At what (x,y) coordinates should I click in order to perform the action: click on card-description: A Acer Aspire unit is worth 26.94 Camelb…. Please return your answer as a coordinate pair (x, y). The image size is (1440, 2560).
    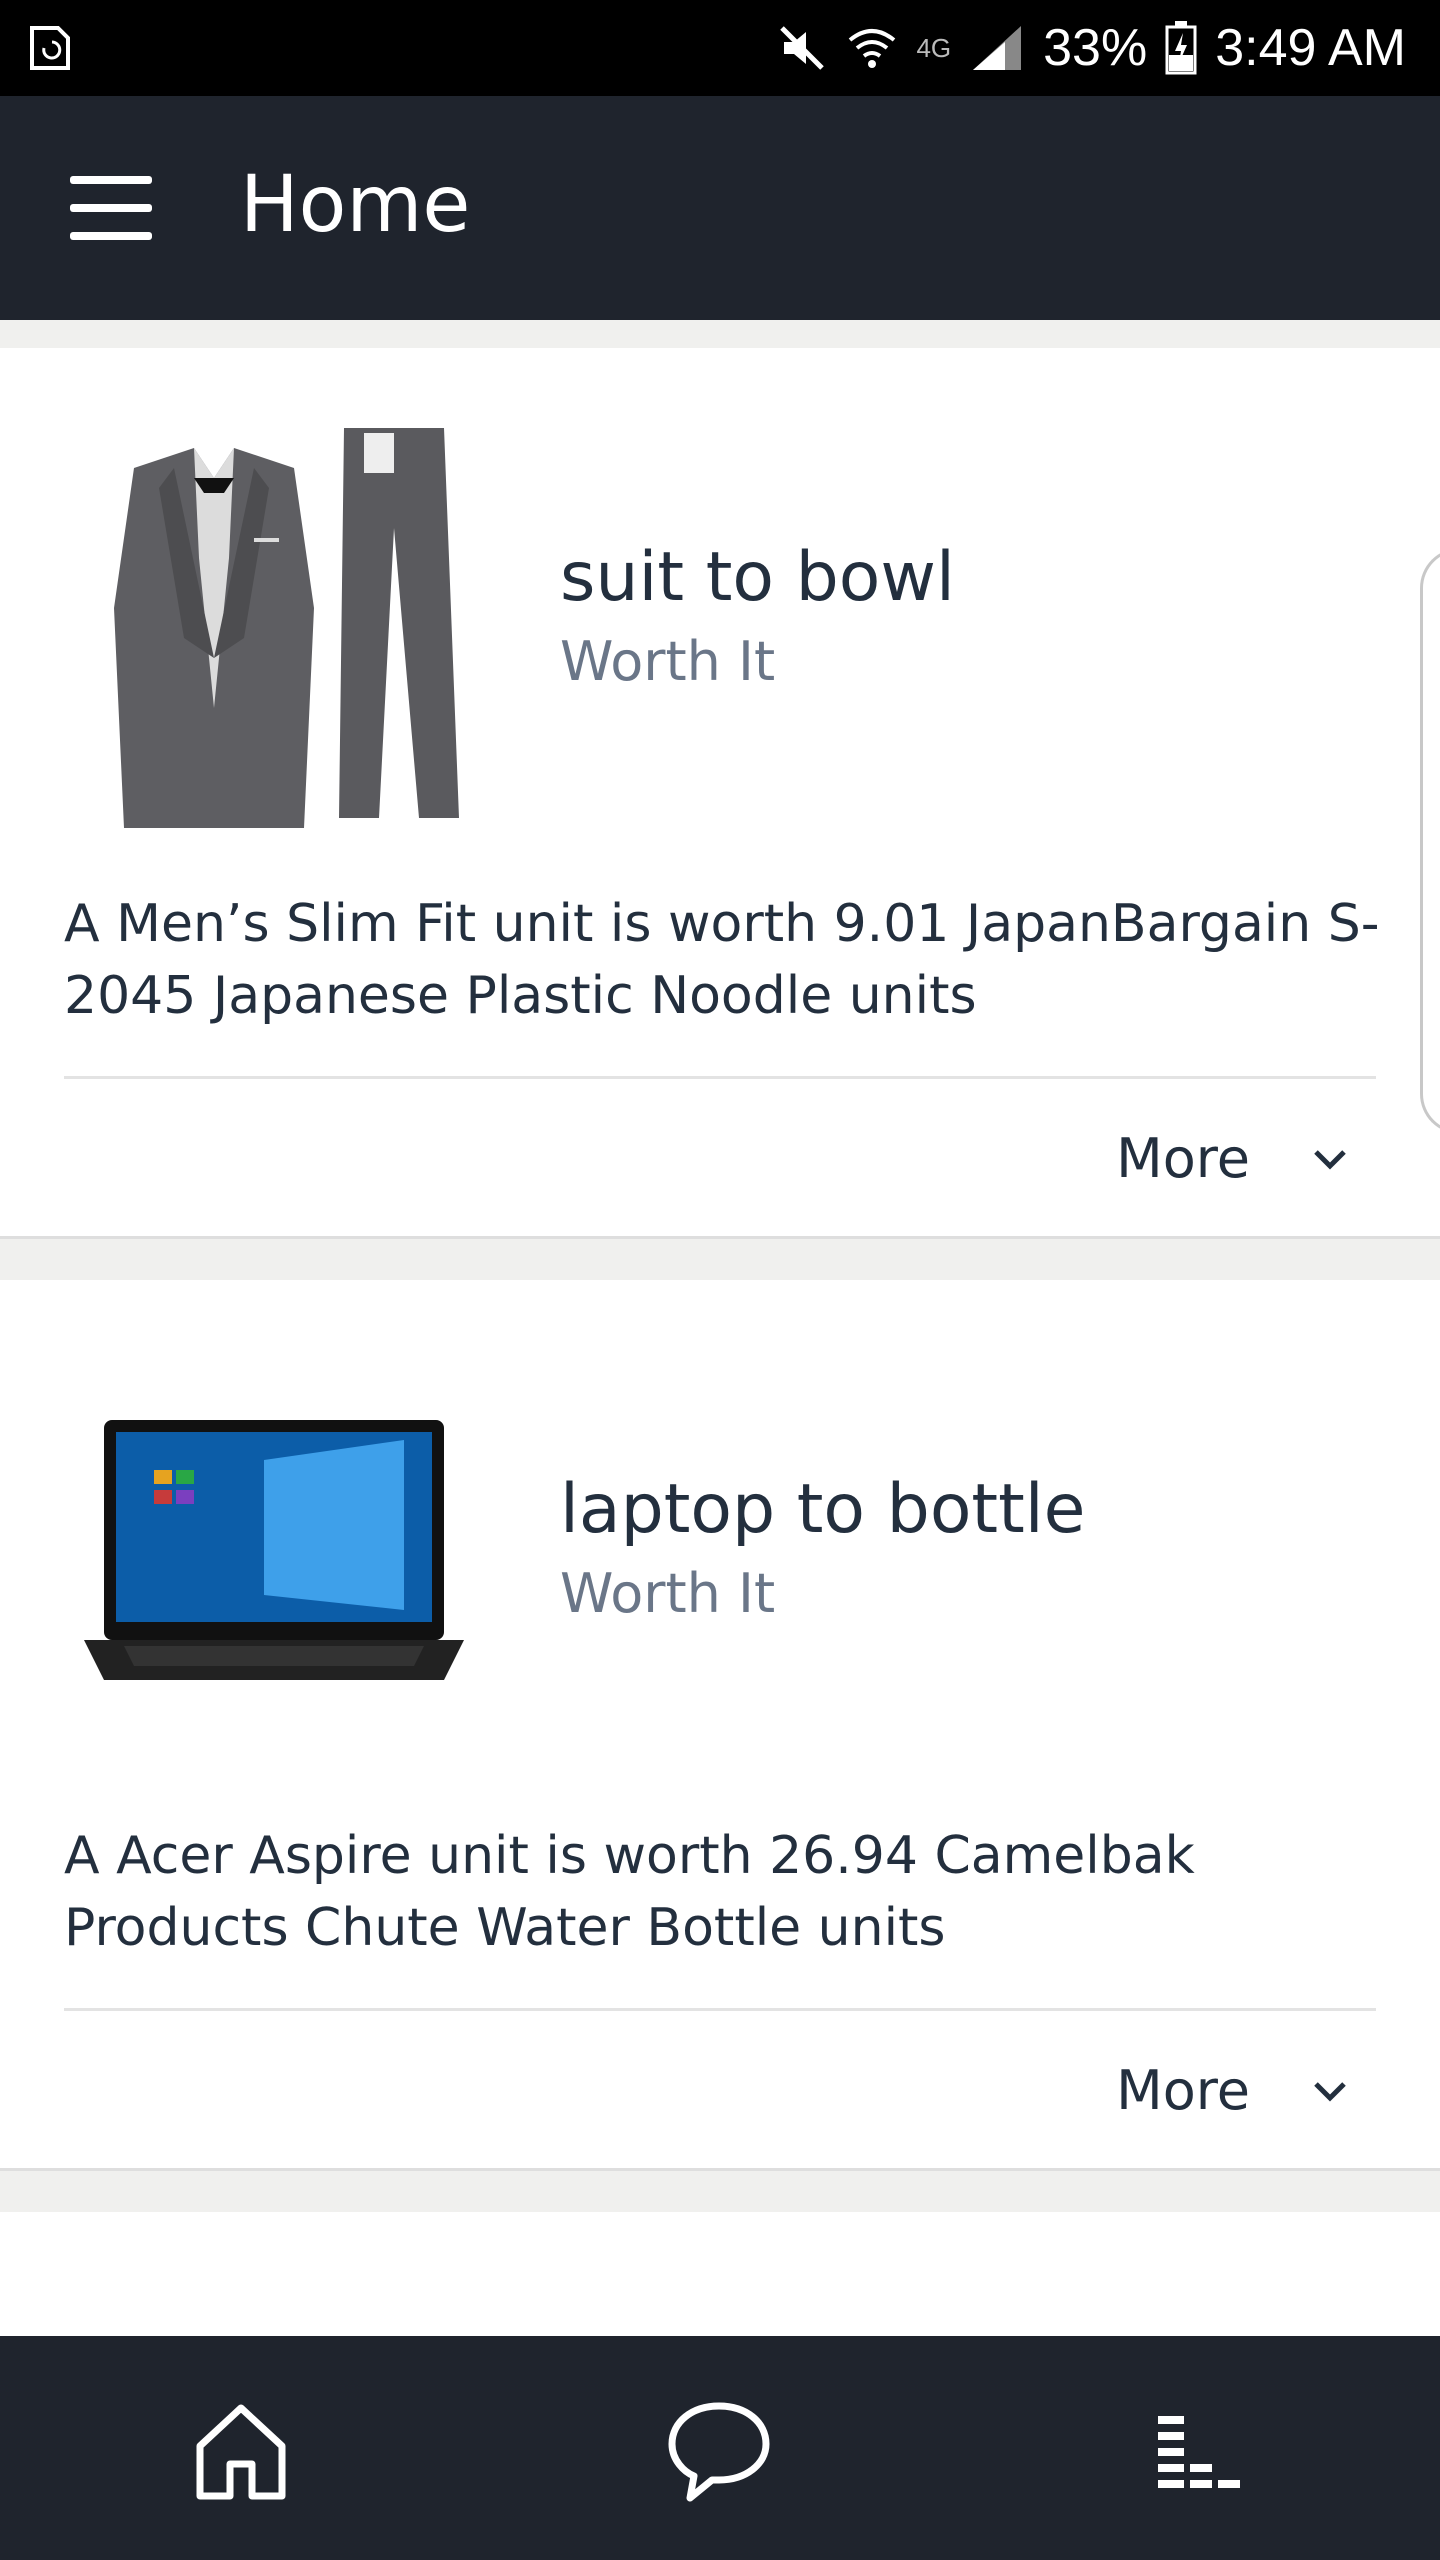
    Looking at the image, I should click on (629, 1892).